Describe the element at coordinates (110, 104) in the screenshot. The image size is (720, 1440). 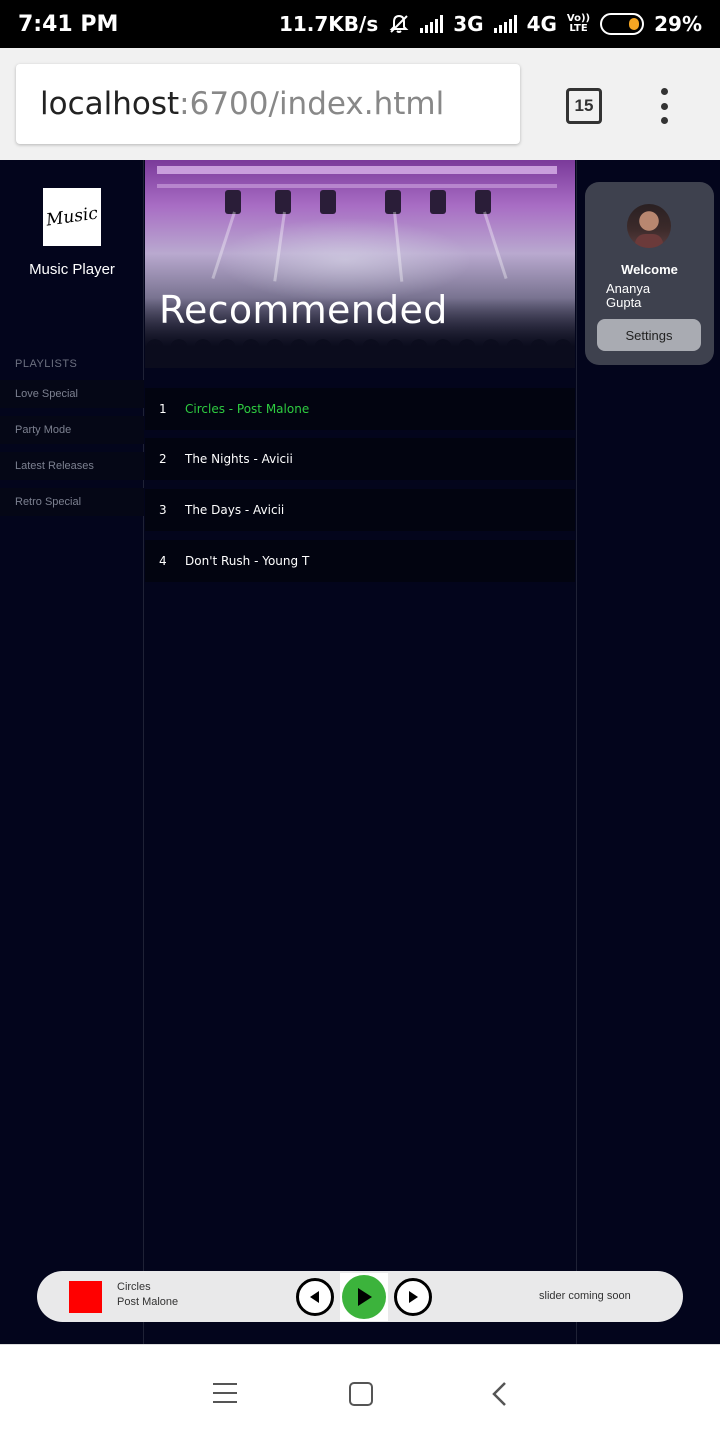
I see `url-host: localhost` at that location.